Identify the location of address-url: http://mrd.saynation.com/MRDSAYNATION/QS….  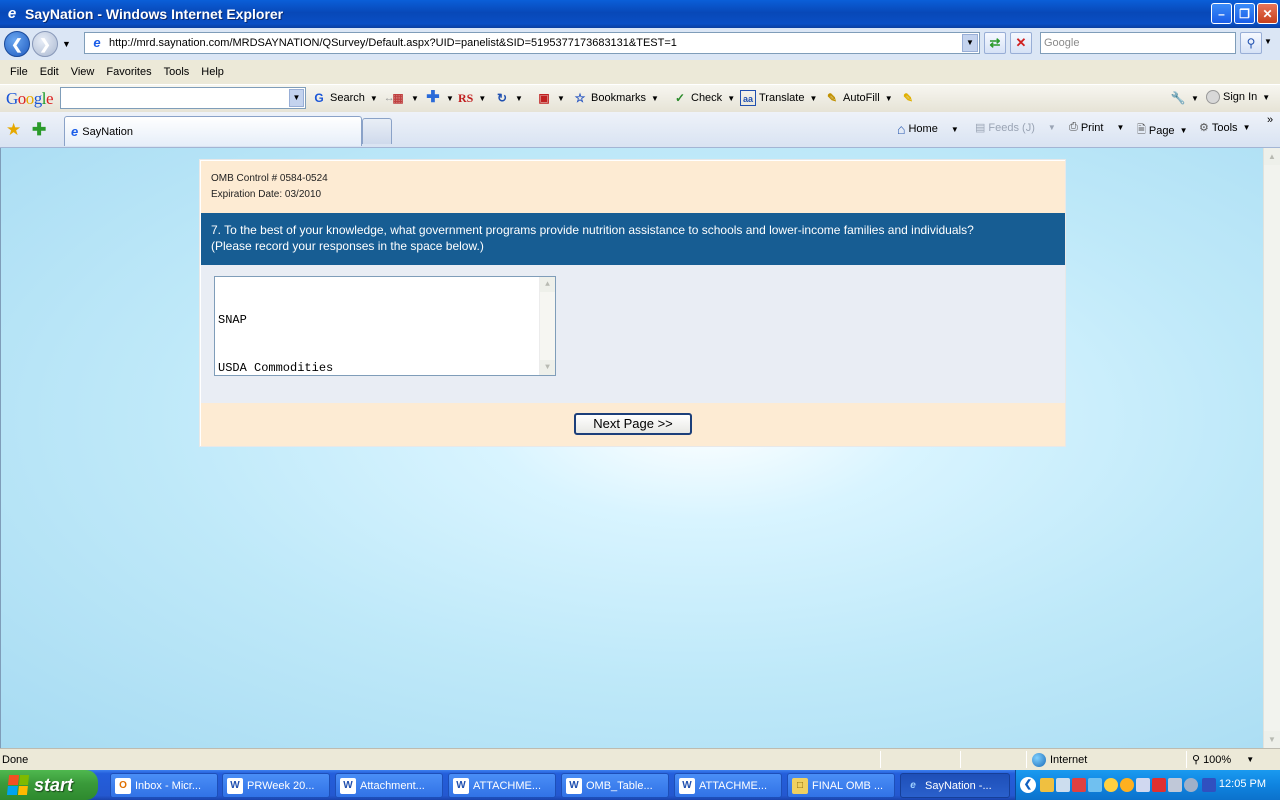
(393, 43).